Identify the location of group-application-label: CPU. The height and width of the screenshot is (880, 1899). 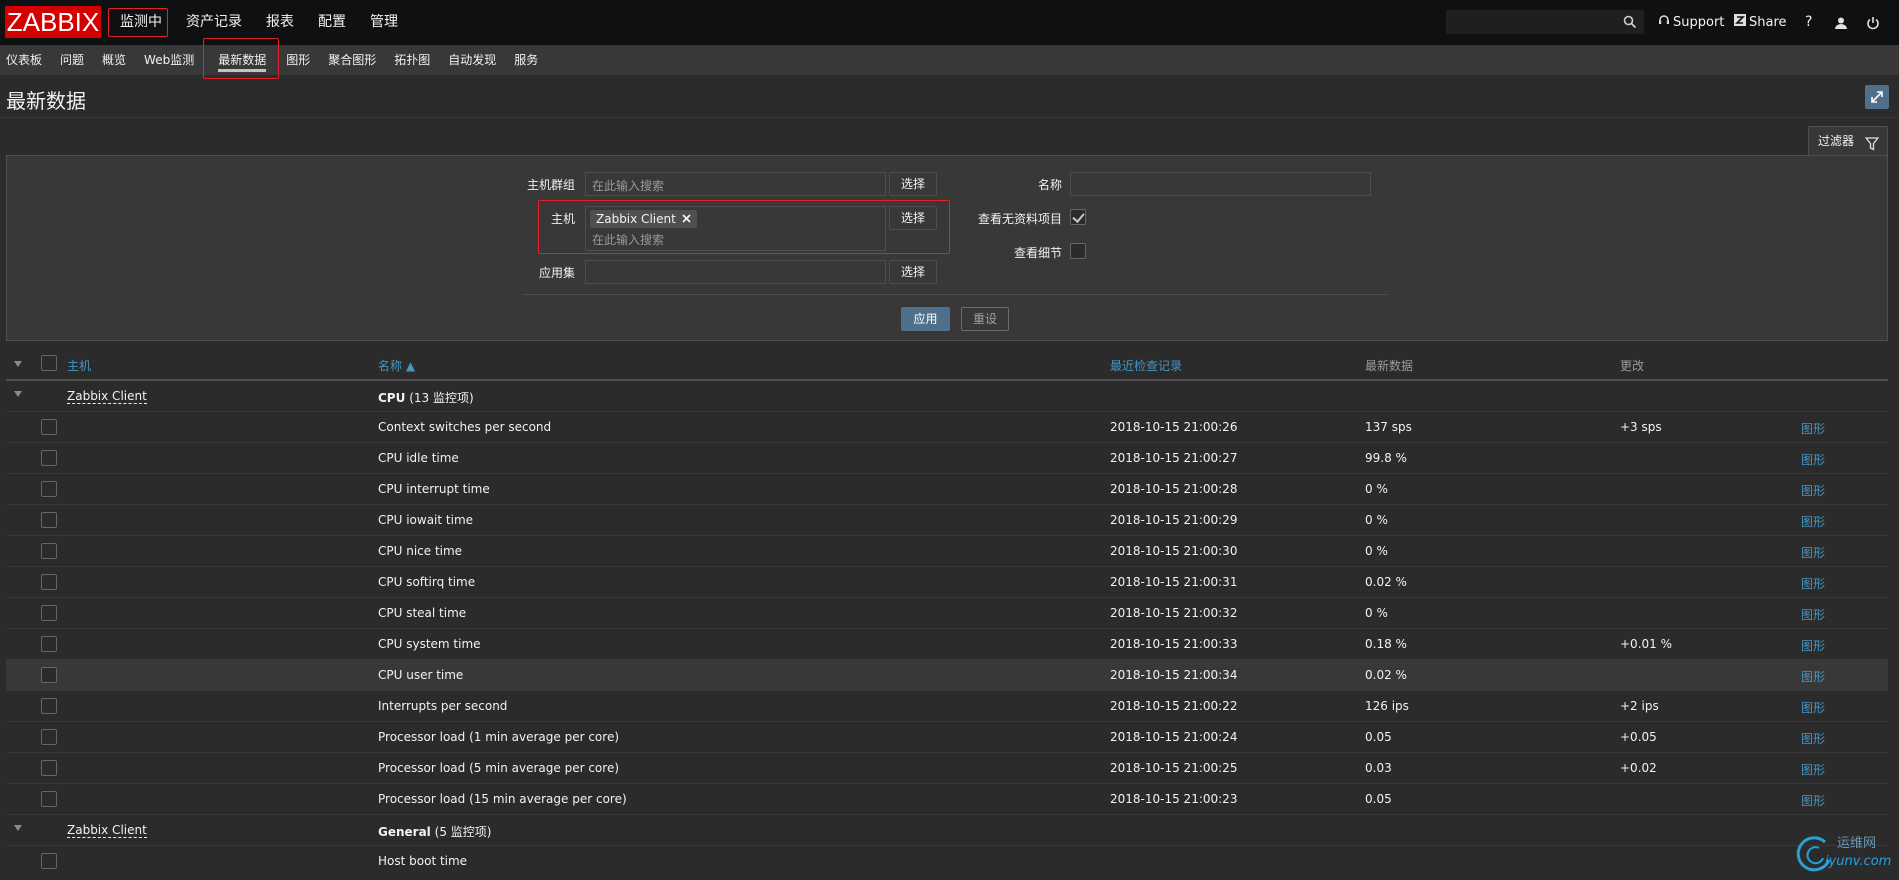
(392, 398).